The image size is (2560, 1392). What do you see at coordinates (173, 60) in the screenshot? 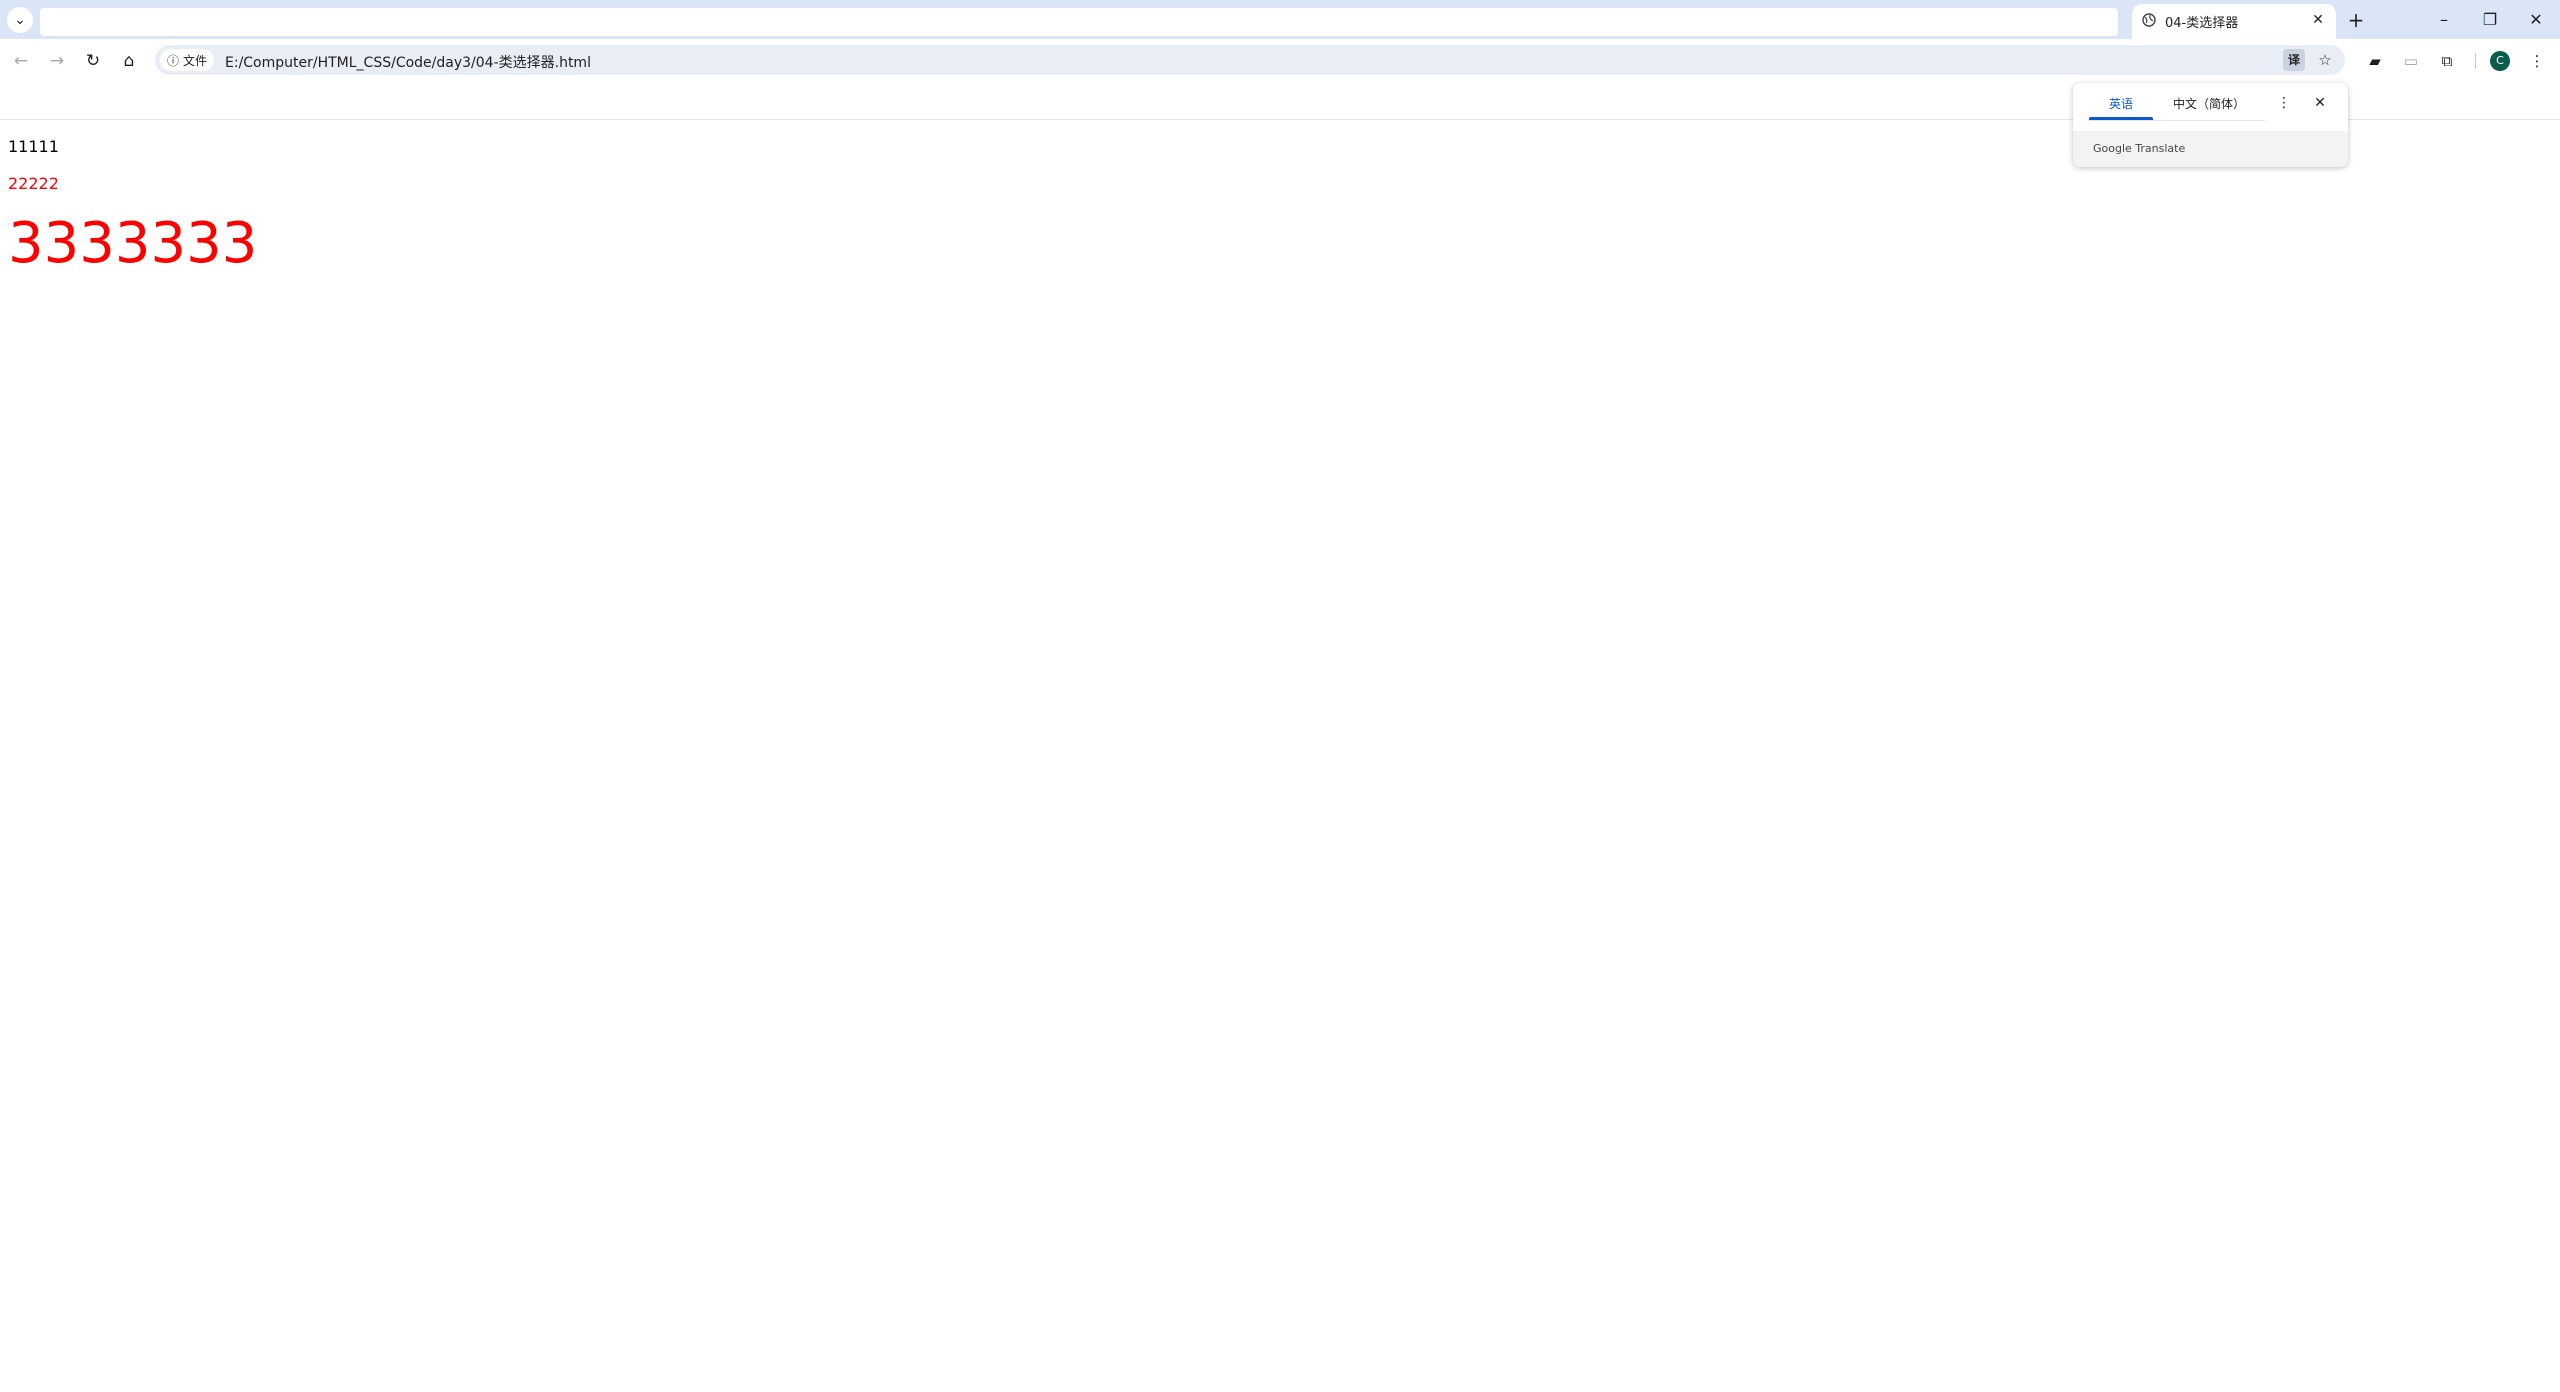
I see `info-icon: ⓘ` at bounding box center [173, 60].